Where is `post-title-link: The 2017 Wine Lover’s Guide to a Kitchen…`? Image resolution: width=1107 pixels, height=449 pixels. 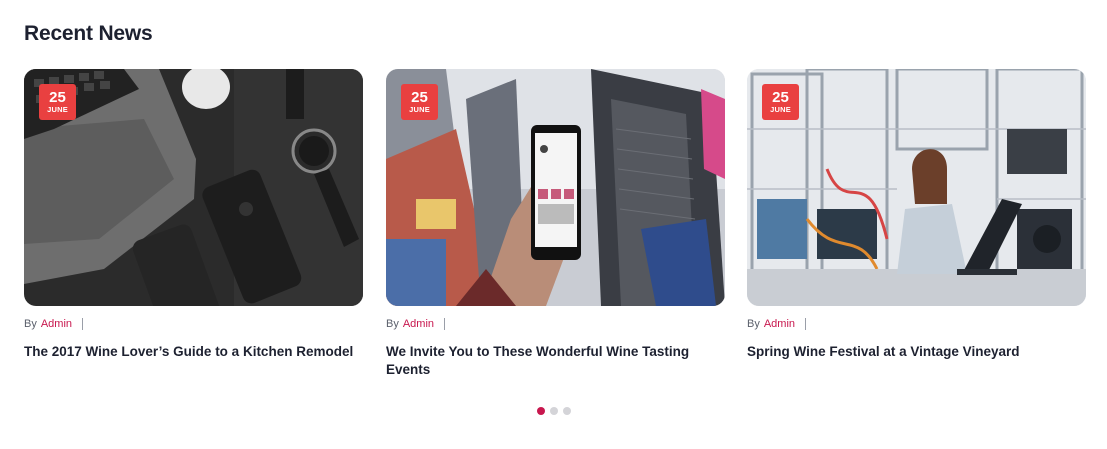
post-title-link: The 2017 Wine Lover’s Guide to a Kitchen… is located at coordinates (189, 352).